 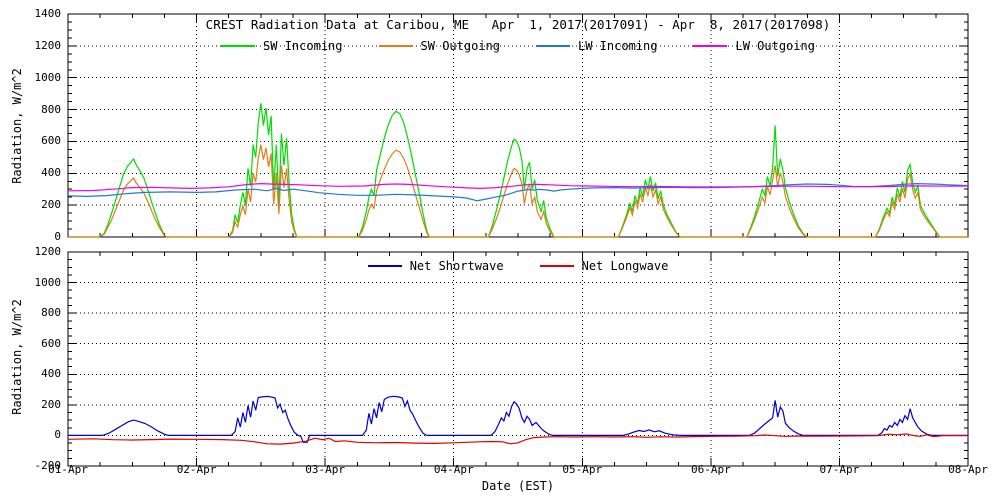 I want to click on legend-item: Net Longwave, so click(x=604, y=266).